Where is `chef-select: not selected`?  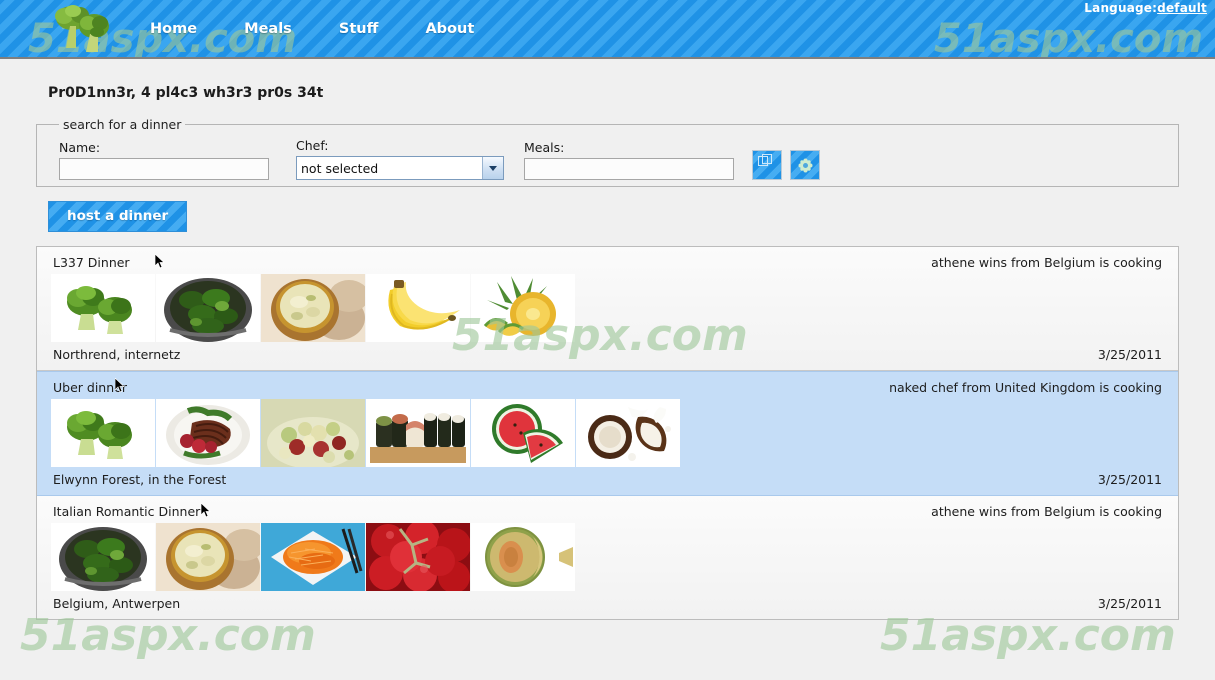 chef-select: not selected is located at coordinates (400, 168).